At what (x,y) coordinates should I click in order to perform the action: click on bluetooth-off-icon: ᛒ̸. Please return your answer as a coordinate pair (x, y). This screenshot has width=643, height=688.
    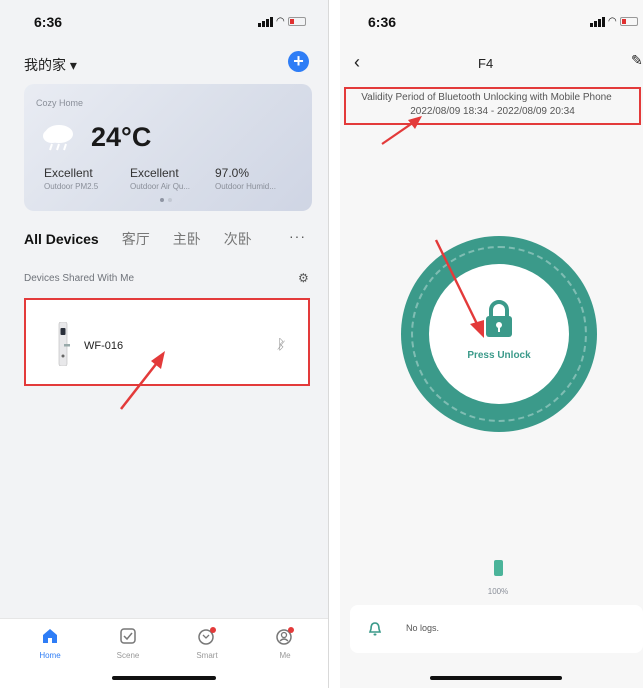
    Looking at the image, I should click on (281, 344).